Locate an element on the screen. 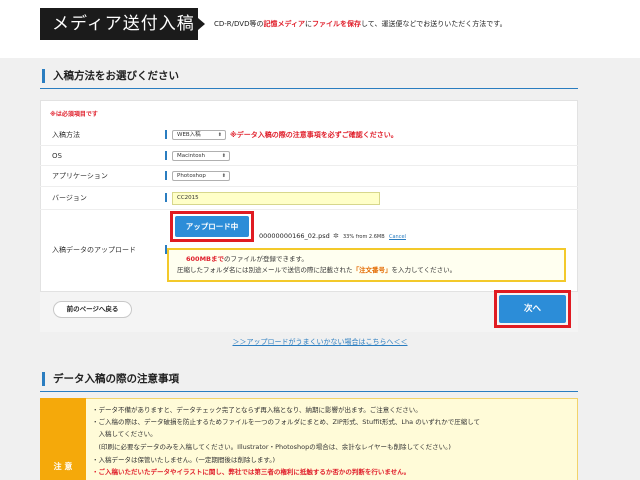 Image resolution: width=640 pixels, height=480 pixels. folder-note-suffix: を入力してください。 is located at coordinates (424, 270).